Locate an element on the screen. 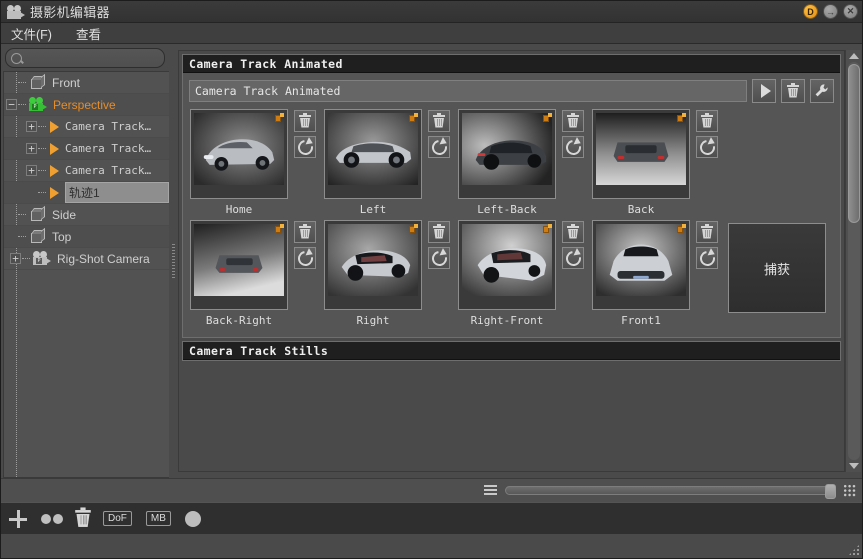  delete-button is located at coordinates (83, 517).